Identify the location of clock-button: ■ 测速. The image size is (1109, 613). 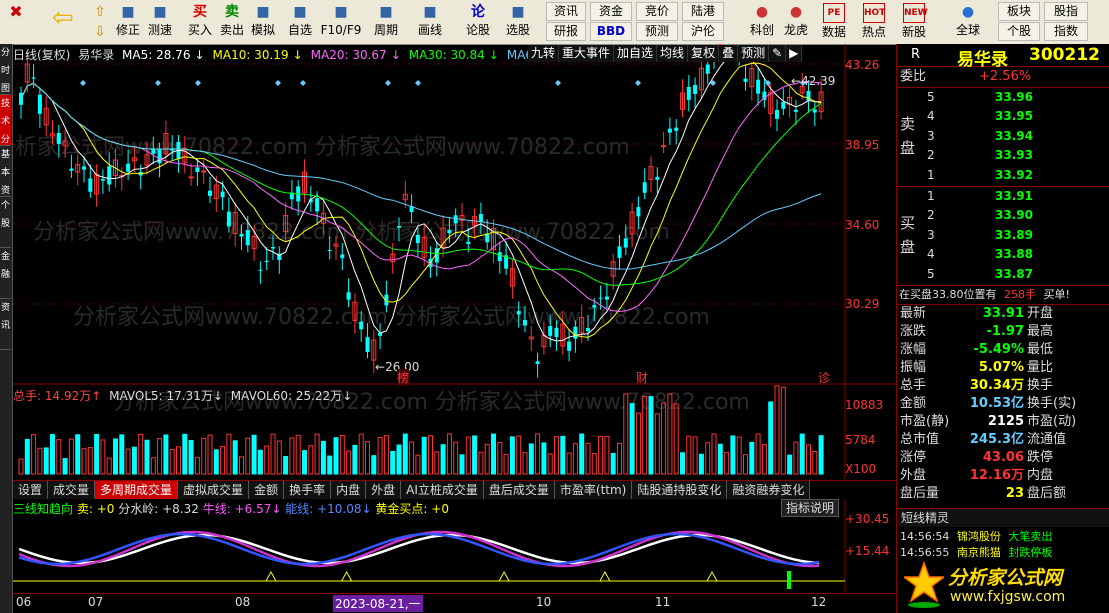
(160, 22).